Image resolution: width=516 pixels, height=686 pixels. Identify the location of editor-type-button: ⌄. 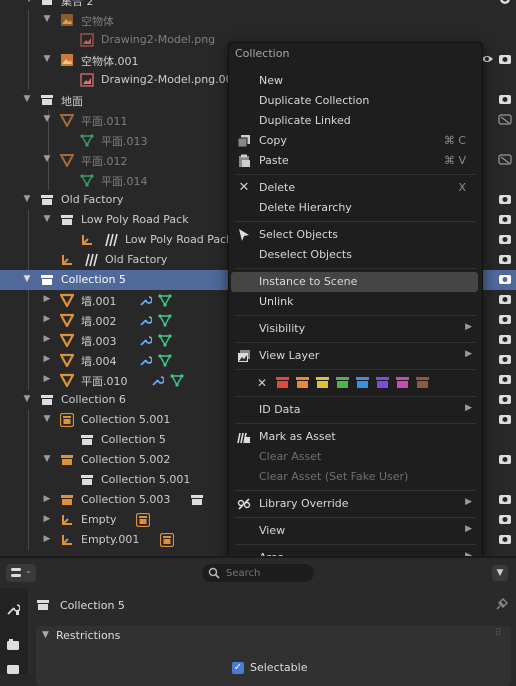
(21, 573).